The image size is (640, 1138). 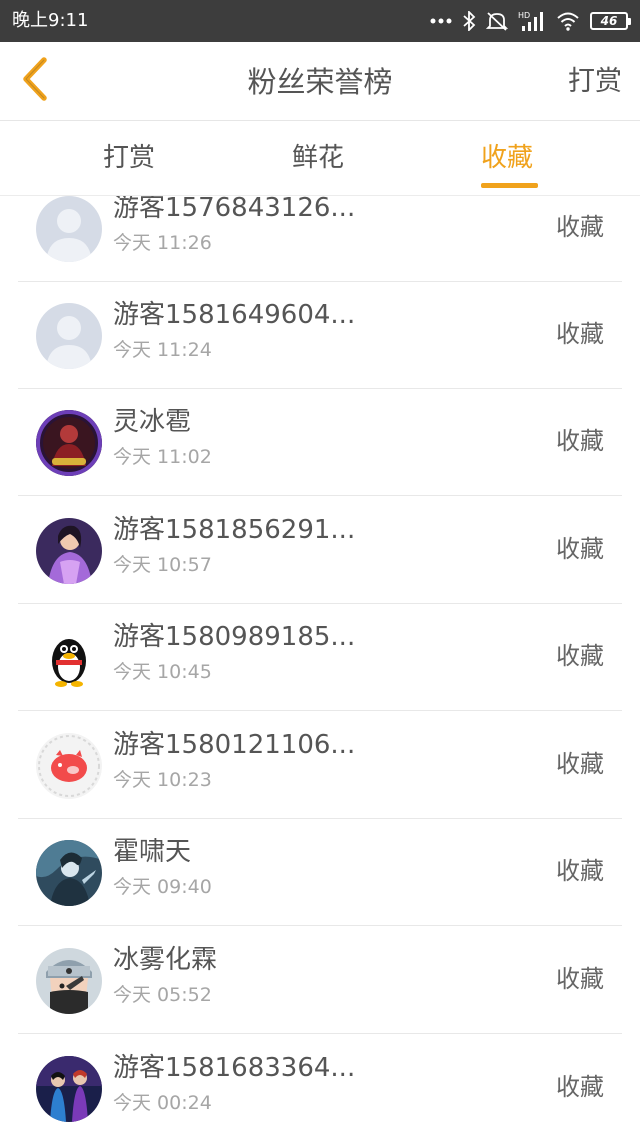 I want to click on list-item: 游客1580989185... 今天 10:45 收藏, so click(x=320, y=657).